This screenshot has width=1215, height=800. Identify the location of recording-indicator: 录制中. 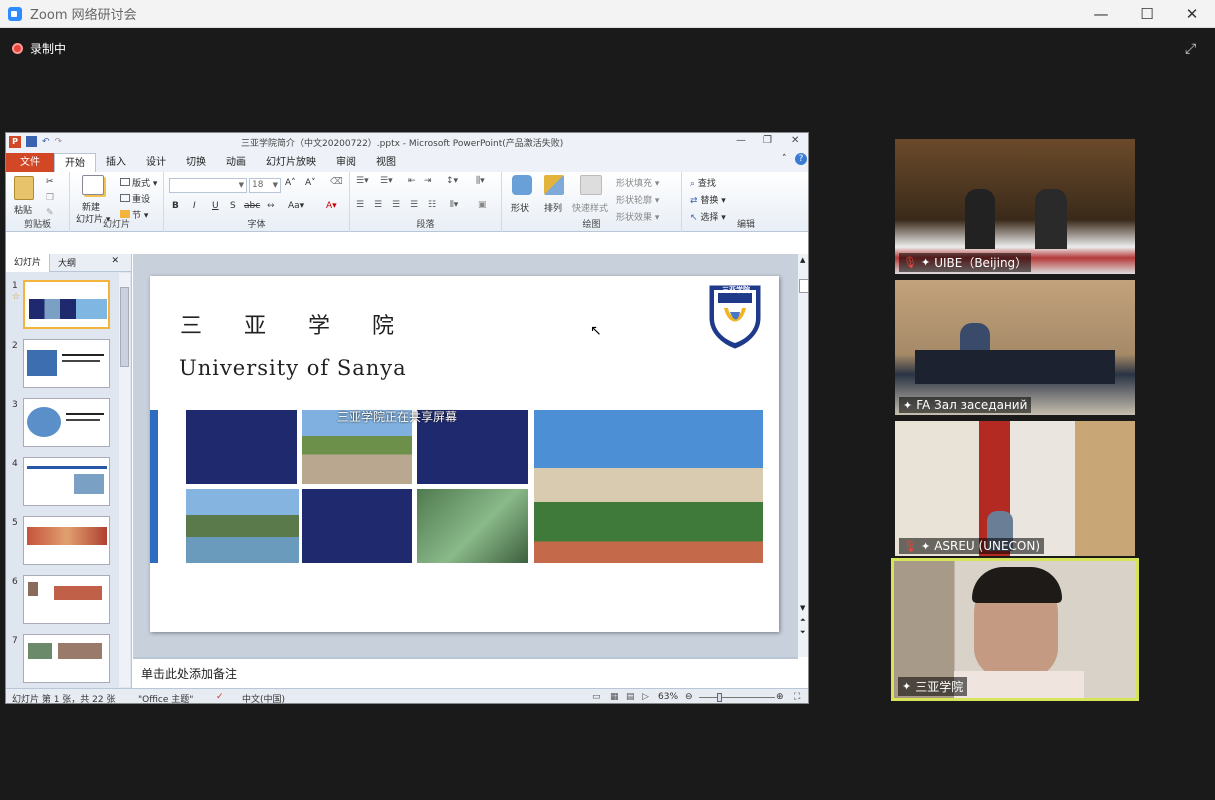
(39, 48).